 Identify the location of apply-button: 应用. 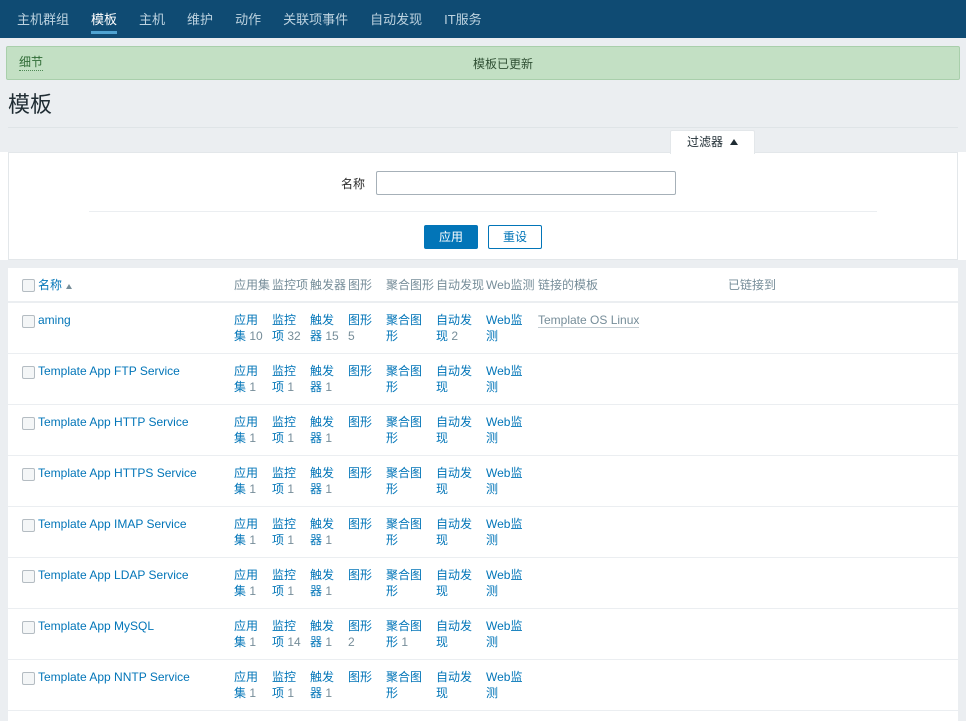
(450, 237).